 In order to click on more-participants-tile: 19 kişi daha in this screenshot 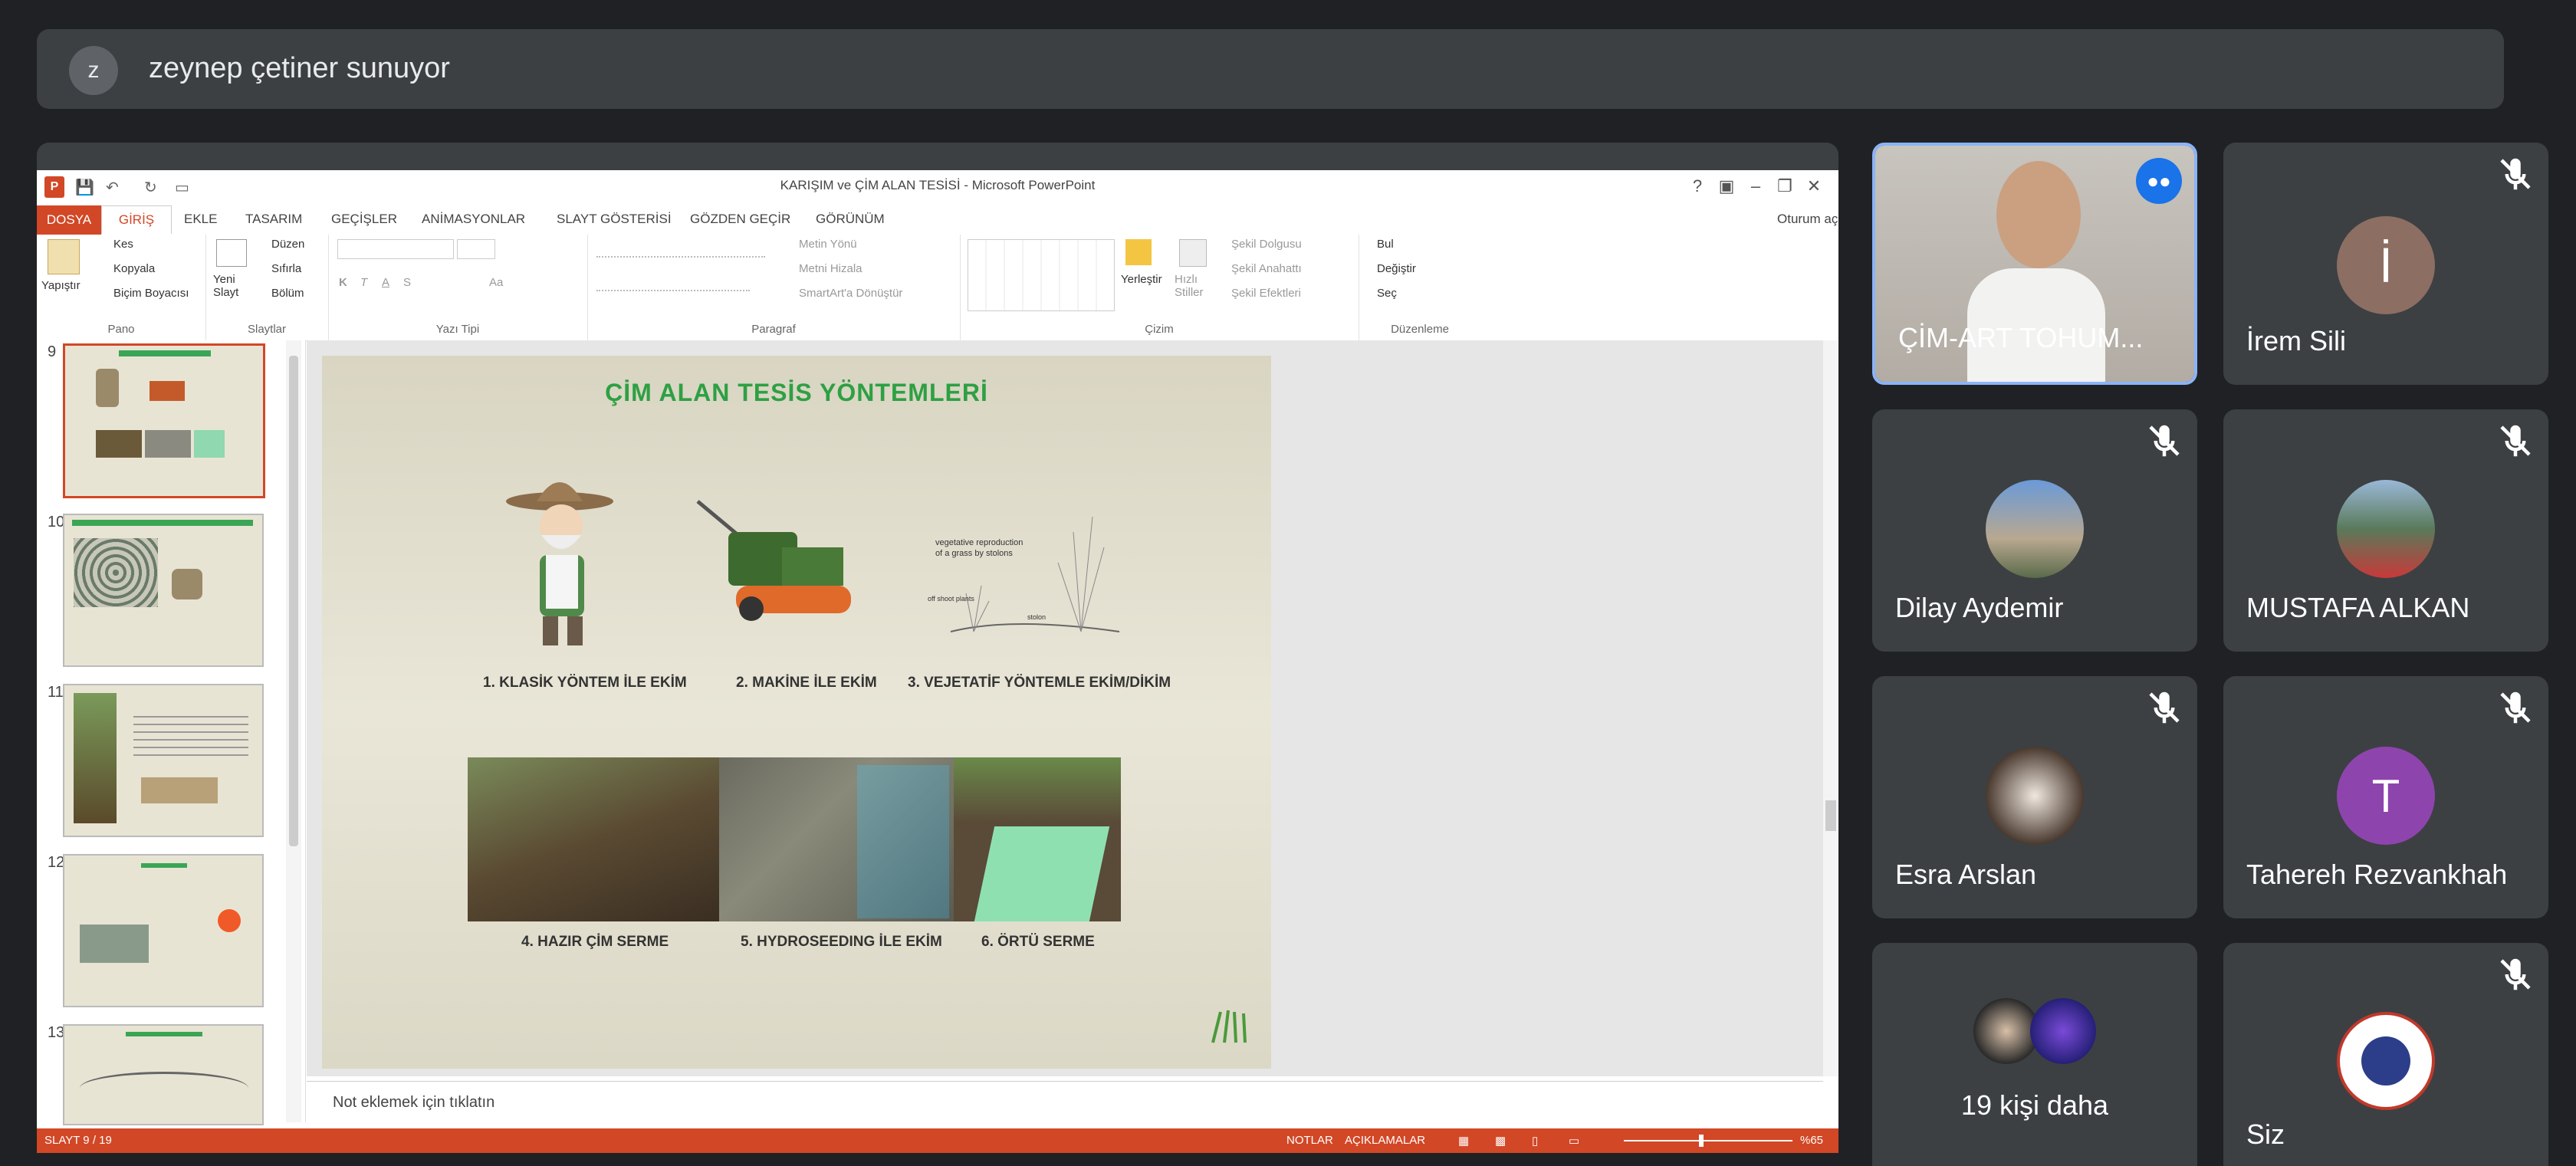, I will do `click(2034, 1054)`.